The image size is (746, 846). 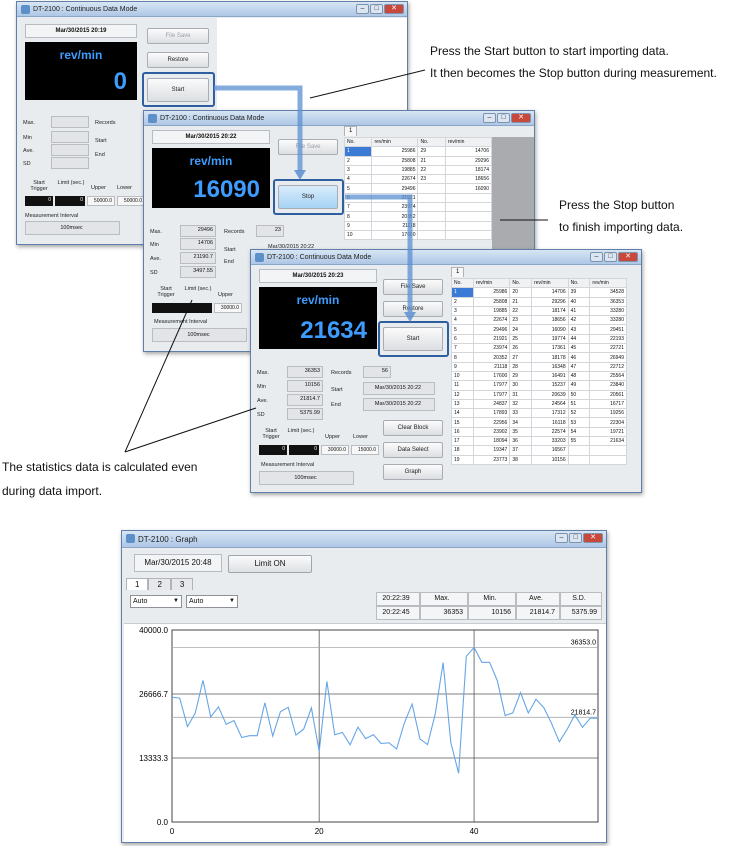 I want to click on limit-on-button: Limit ON, so click(x=270, y=564).